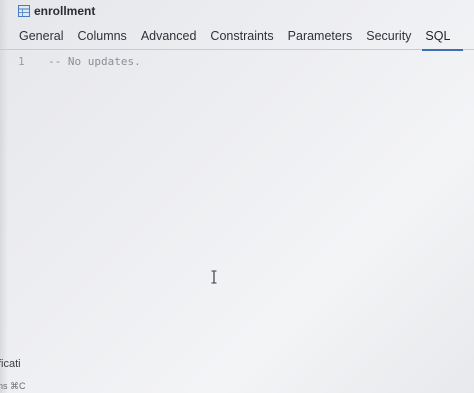 The width and height of the screenshot is (474, 393). Describe the element at coordinates (241, 37) in the screenshot. I see `tab-constraints: Constraints` at that location.